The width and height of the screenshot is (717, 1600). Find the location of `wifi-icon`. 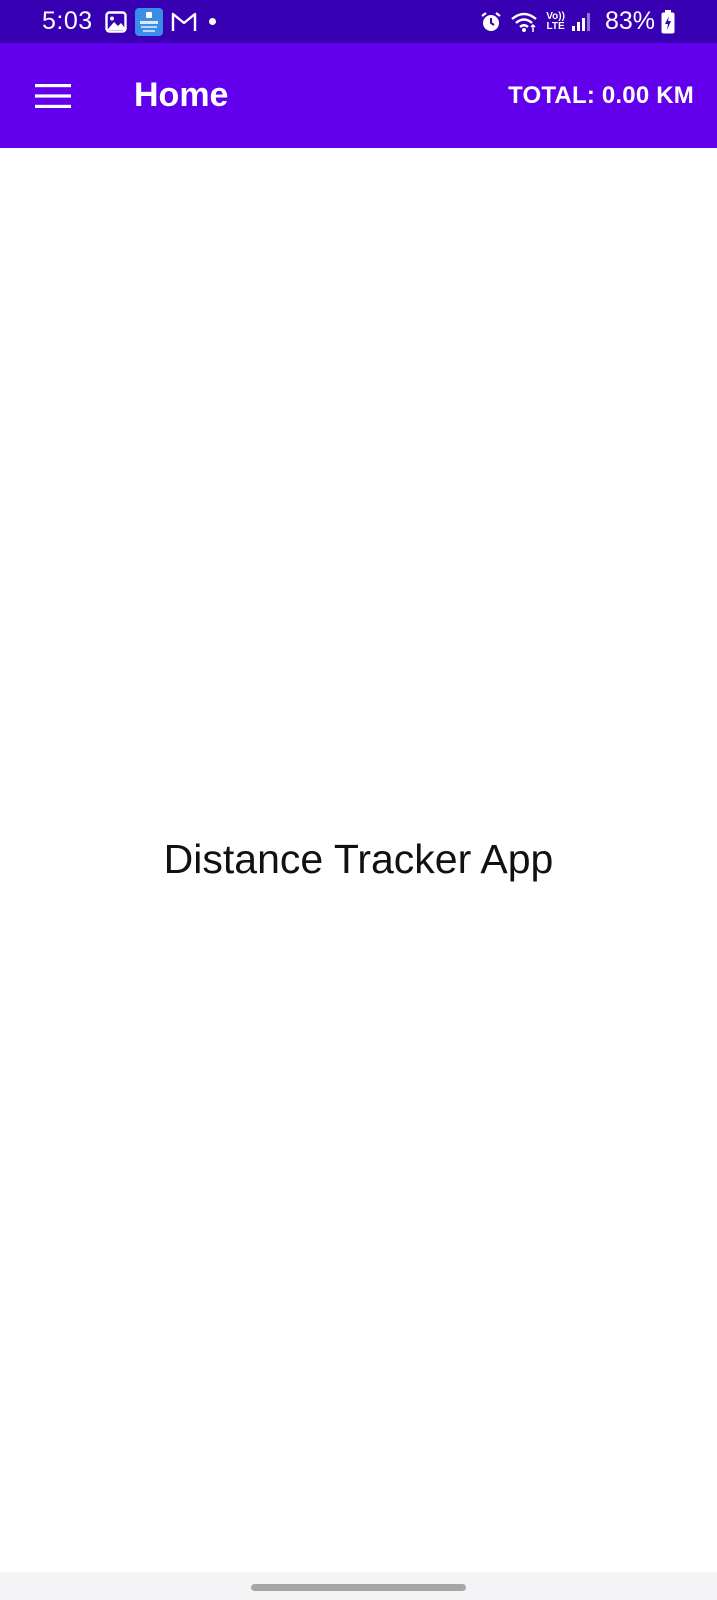

wifi-icon is located at coordinates (524, 22).